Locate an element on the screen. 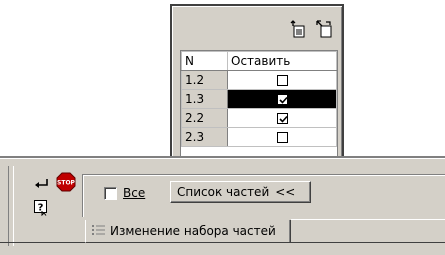 This screenshot has width=445, height=255. tab-change-parts-set: Изменение набора частей is located at coordinates (188, 231).